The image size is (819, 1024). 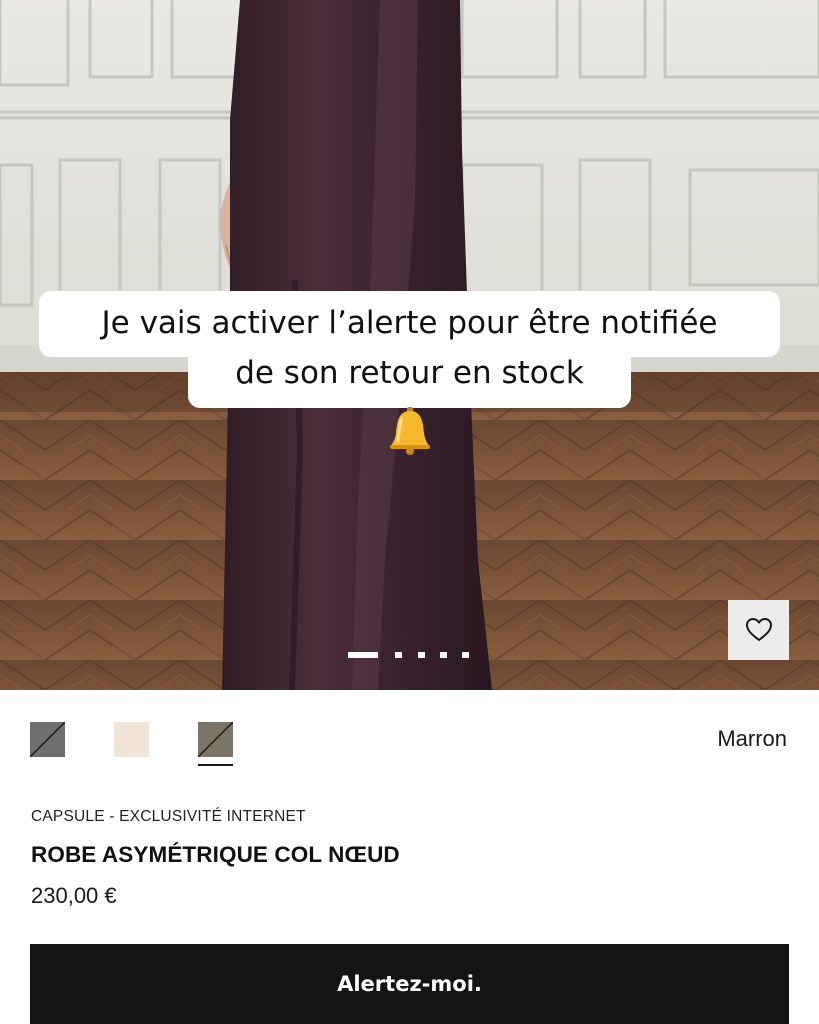 I want to click on color-swatch-cream, so click(x=131, y=739).